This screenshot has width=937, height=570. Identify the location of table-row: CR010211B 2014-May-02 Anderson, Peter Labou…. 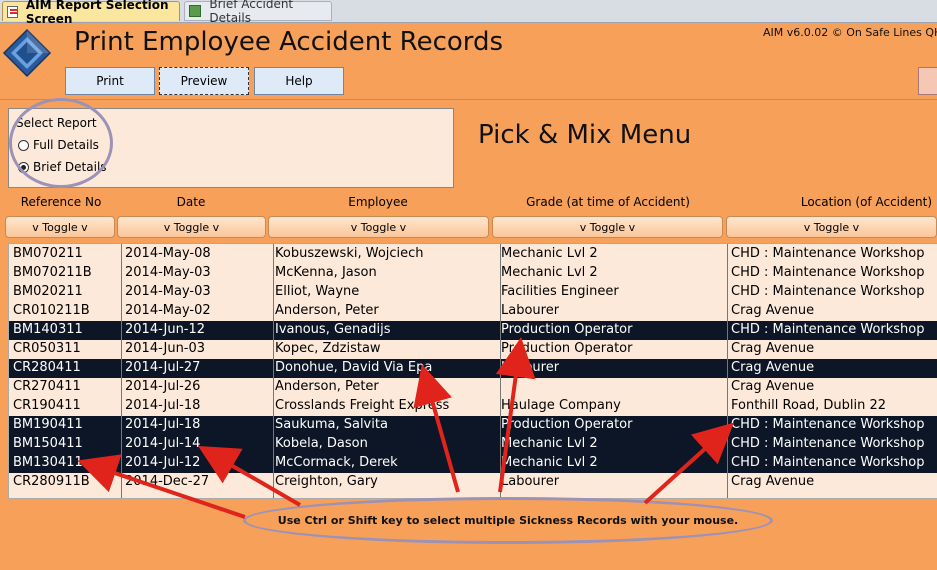
(473, 311).